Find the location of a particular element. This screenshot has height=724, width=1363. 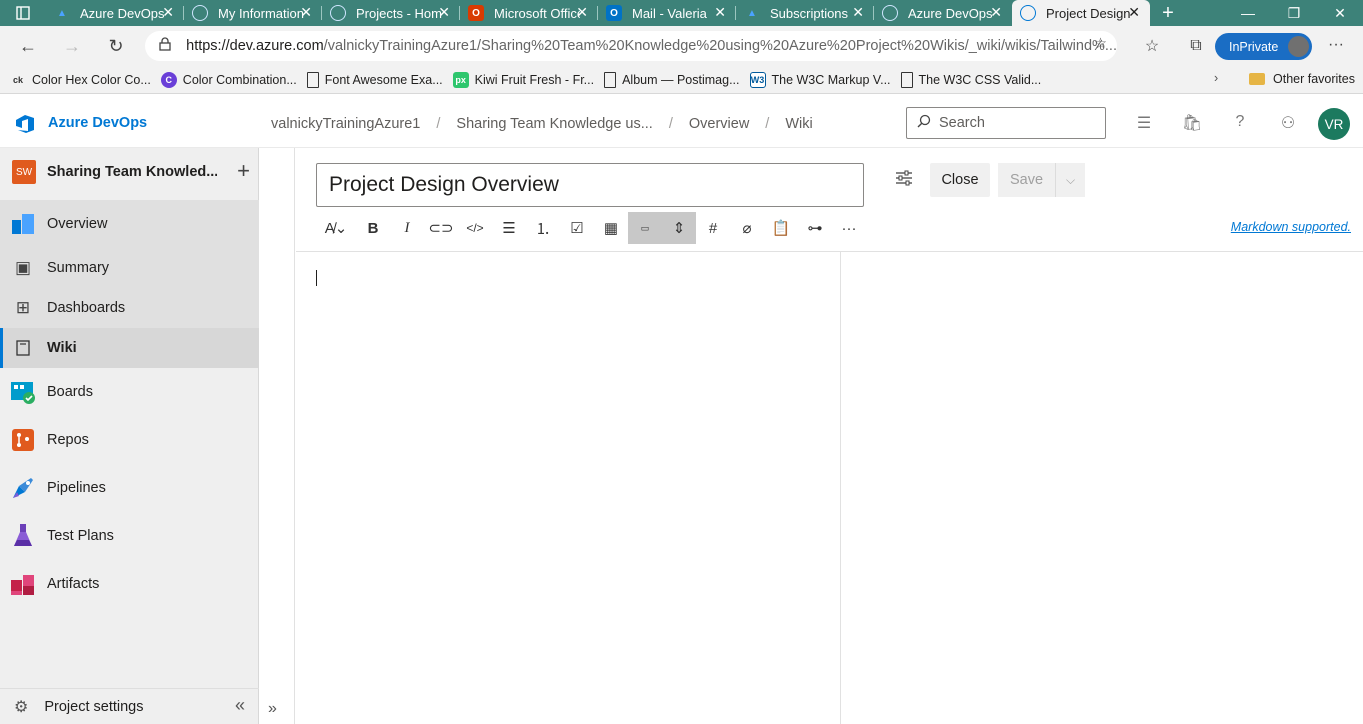

sidebar-item-repos: Repos is located at coordinates (129, 440).